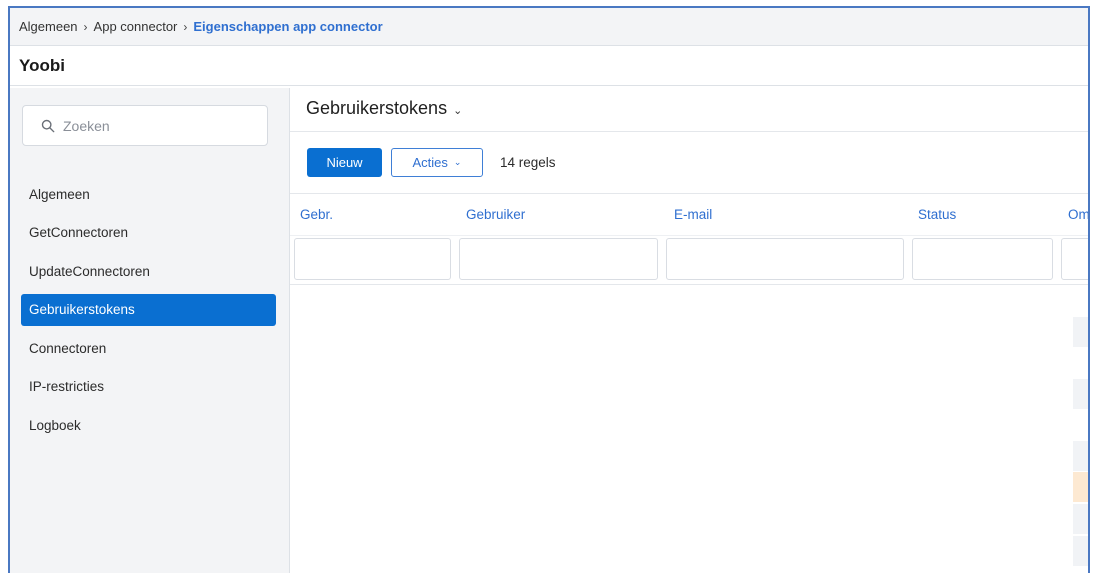  Describe the element at coordinates (136, 26) in the screenshot. I see `breadcrumb-item-app-connector: App connector` at that location.